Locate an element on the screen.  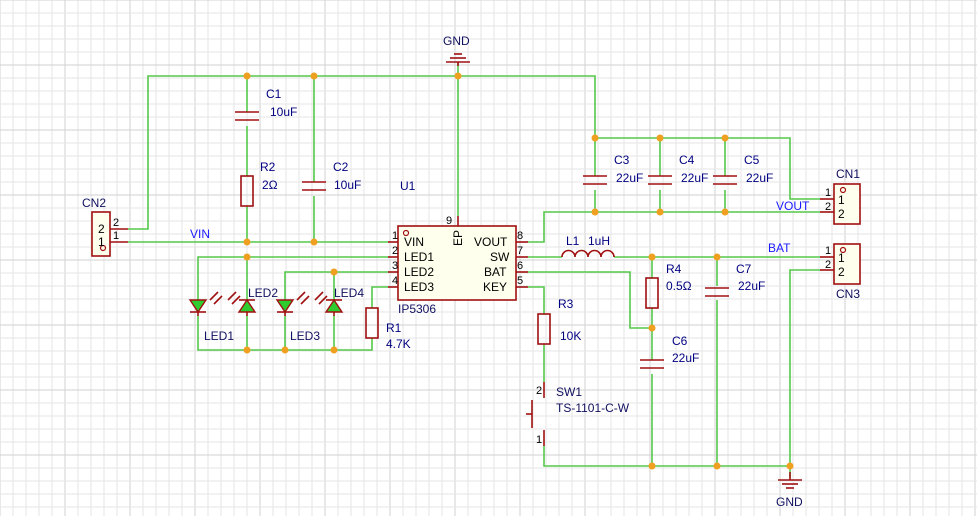
pin-name-ep: EP is located at coordinates (458, 238).